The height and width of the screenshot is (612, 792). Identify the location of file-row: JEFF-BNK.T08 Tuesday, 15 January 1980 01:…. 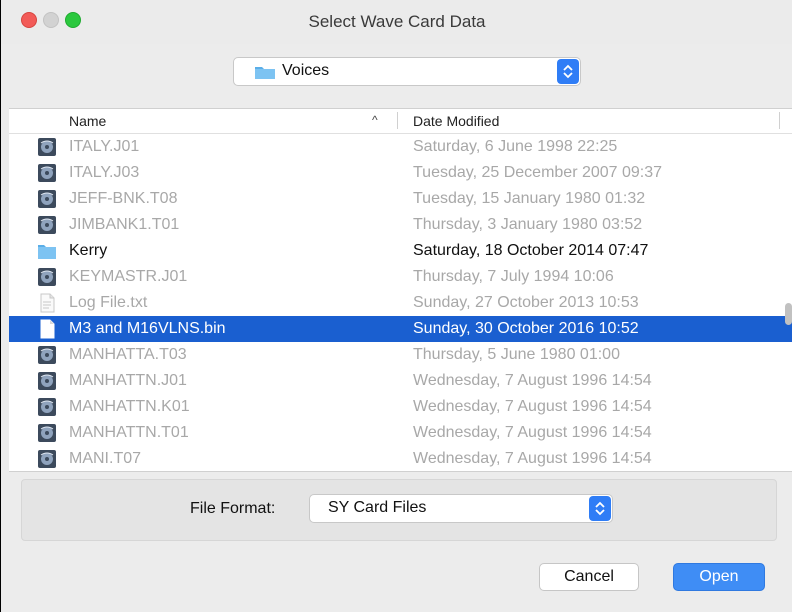
(400, 199).